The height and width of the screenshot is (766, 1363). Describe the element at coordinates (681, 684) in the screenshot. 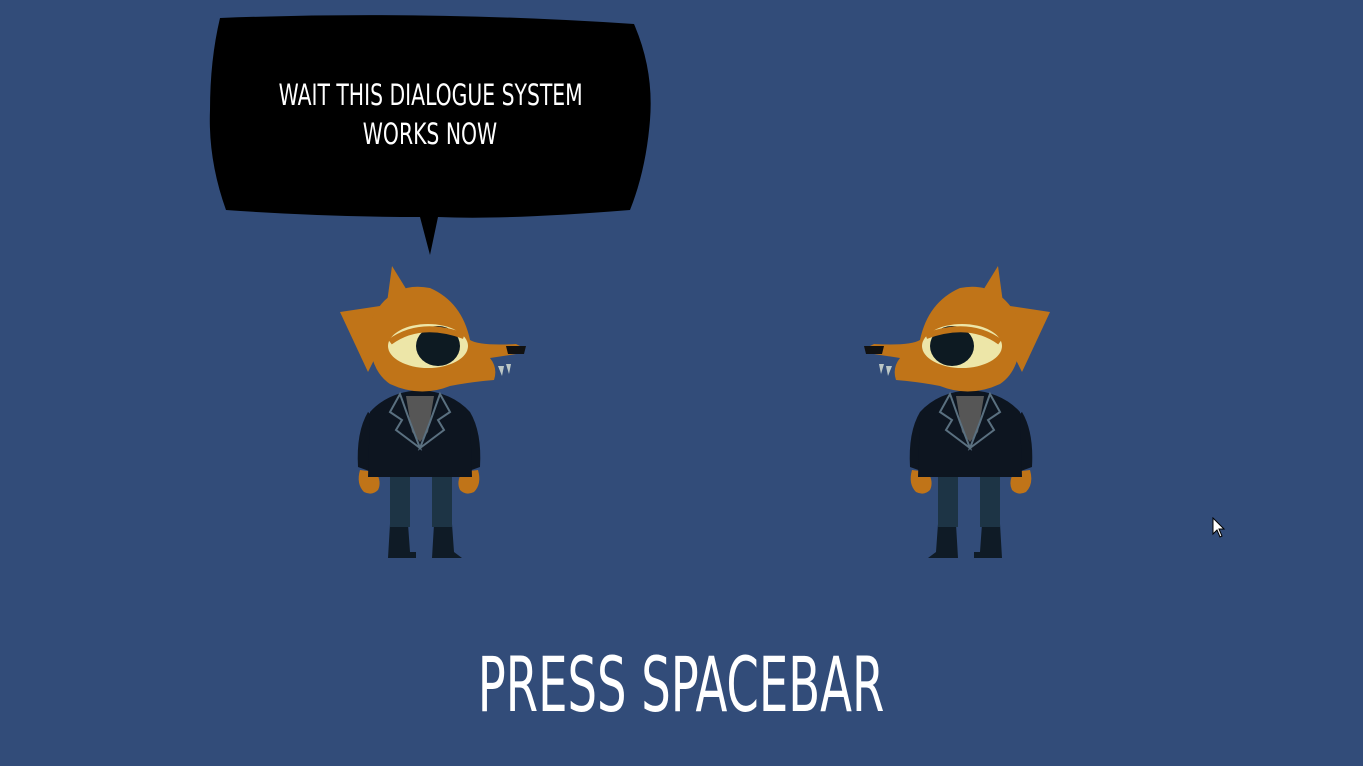

I see `press-spacebar-prompt: PRESS SPACEBAR` at that location.